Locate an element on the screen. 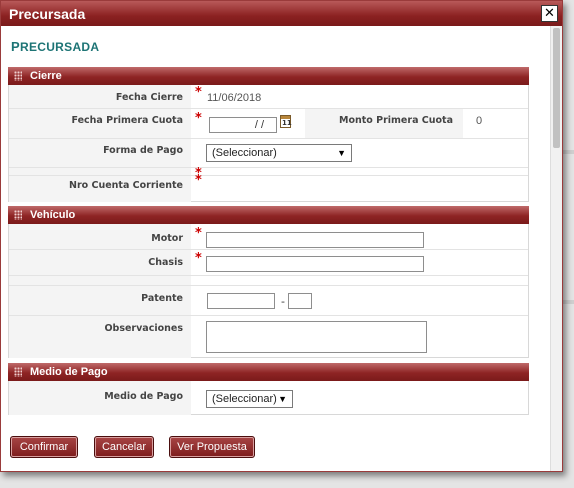 The height and width of the screenshot is (488, 574). row-medio-de-pago: Medio de Pago (Seleccionar) ▼ is located at coordinates (268, 398).